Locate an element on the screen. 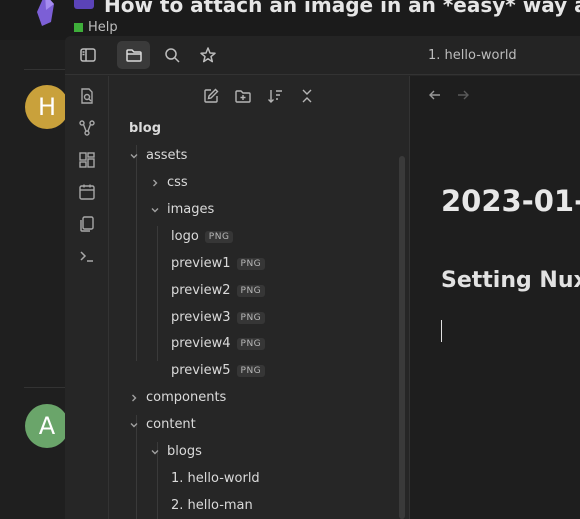 This screenshot has height=519, width=580. avatar: A is located at coordinates (47, 426).